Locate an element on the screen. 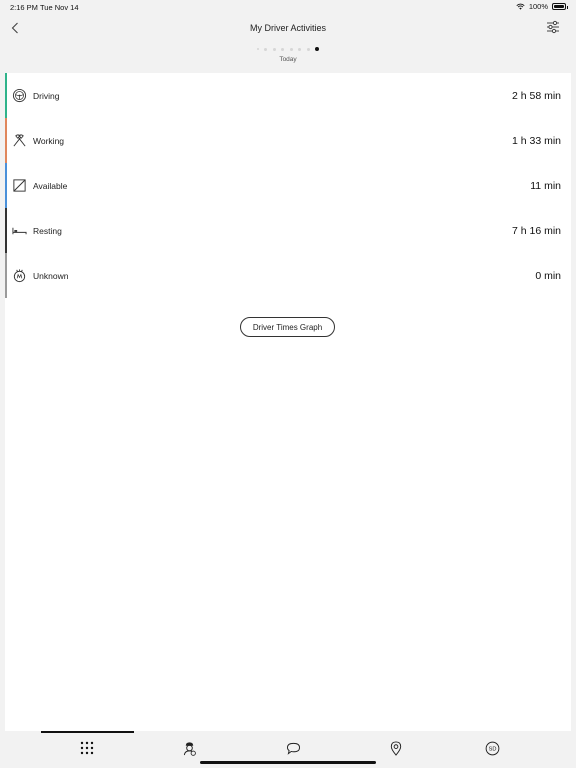 The image size is (576, 768). driver-times-graph-button: Driver Times Graph is located at coordinates (287, 327).